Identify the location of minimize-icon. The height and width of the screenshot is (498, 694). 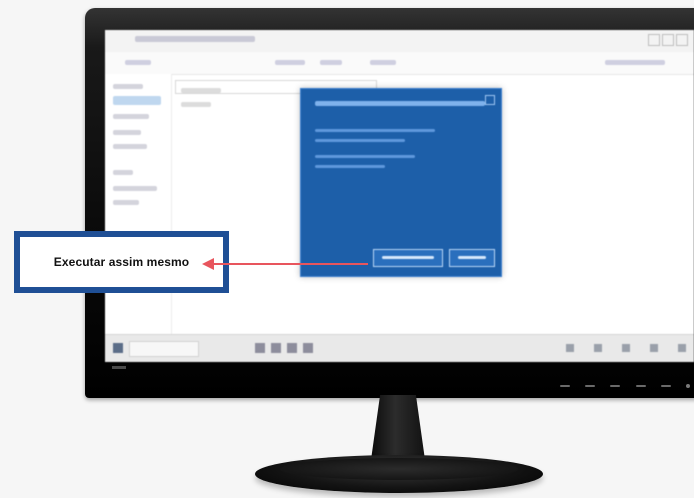
(654, 40).